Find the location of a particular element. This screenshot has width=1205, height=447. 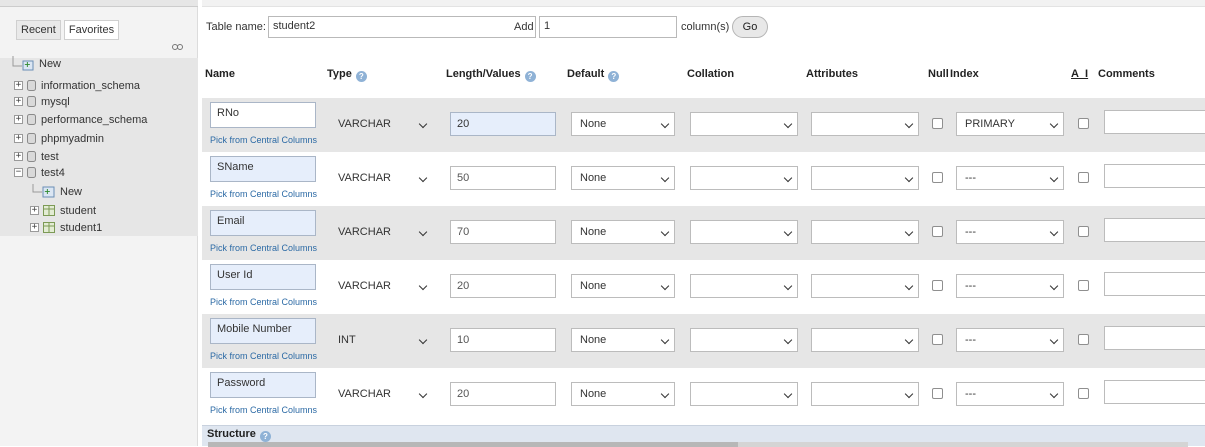

go-button: Go is located at coordinates (750, 27).